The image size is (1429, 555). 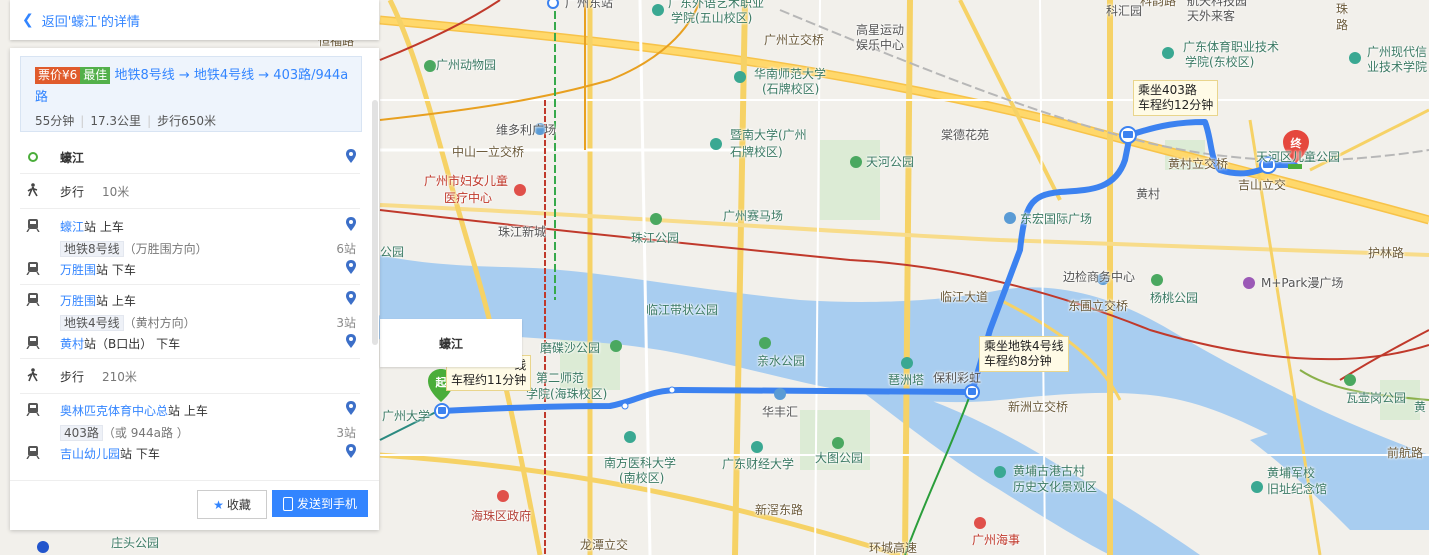 I want to click on map-label: 琶洲塔, so click(x=906, y=380).